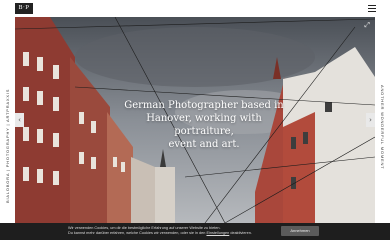 The width and height of the screenshot is (390, 240). Describe the element at coordinates (370, 120) in the screenshot. I see `chevron-right-icon: ›` at that location.